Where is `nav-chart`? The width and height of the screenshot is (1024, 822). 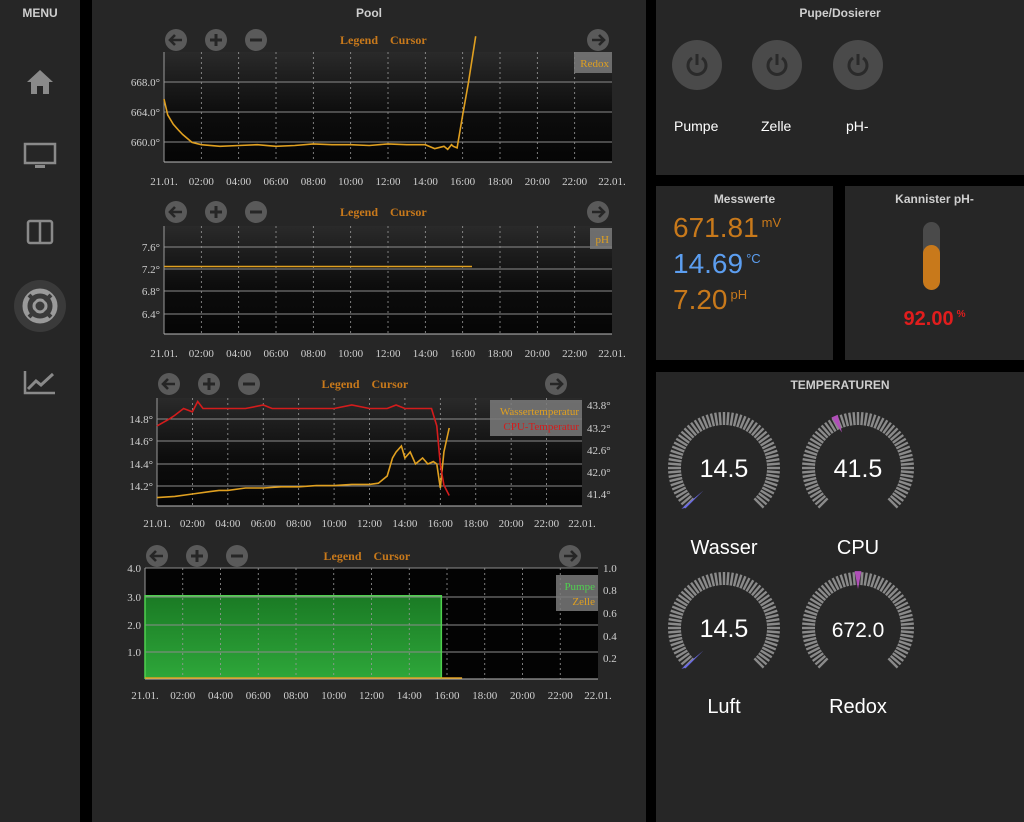
nav-chart is located at coordinates (40, 382).